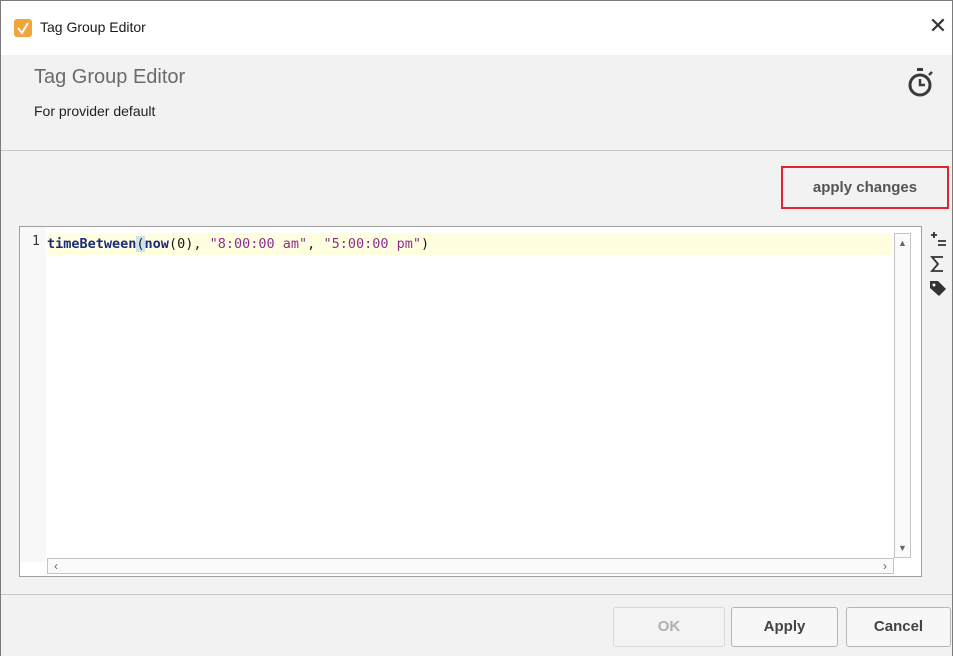  Describe the element at coordinates (476, 625) in the screenshot. I see `dialog-footer: OK Apply Cancel` at that location.